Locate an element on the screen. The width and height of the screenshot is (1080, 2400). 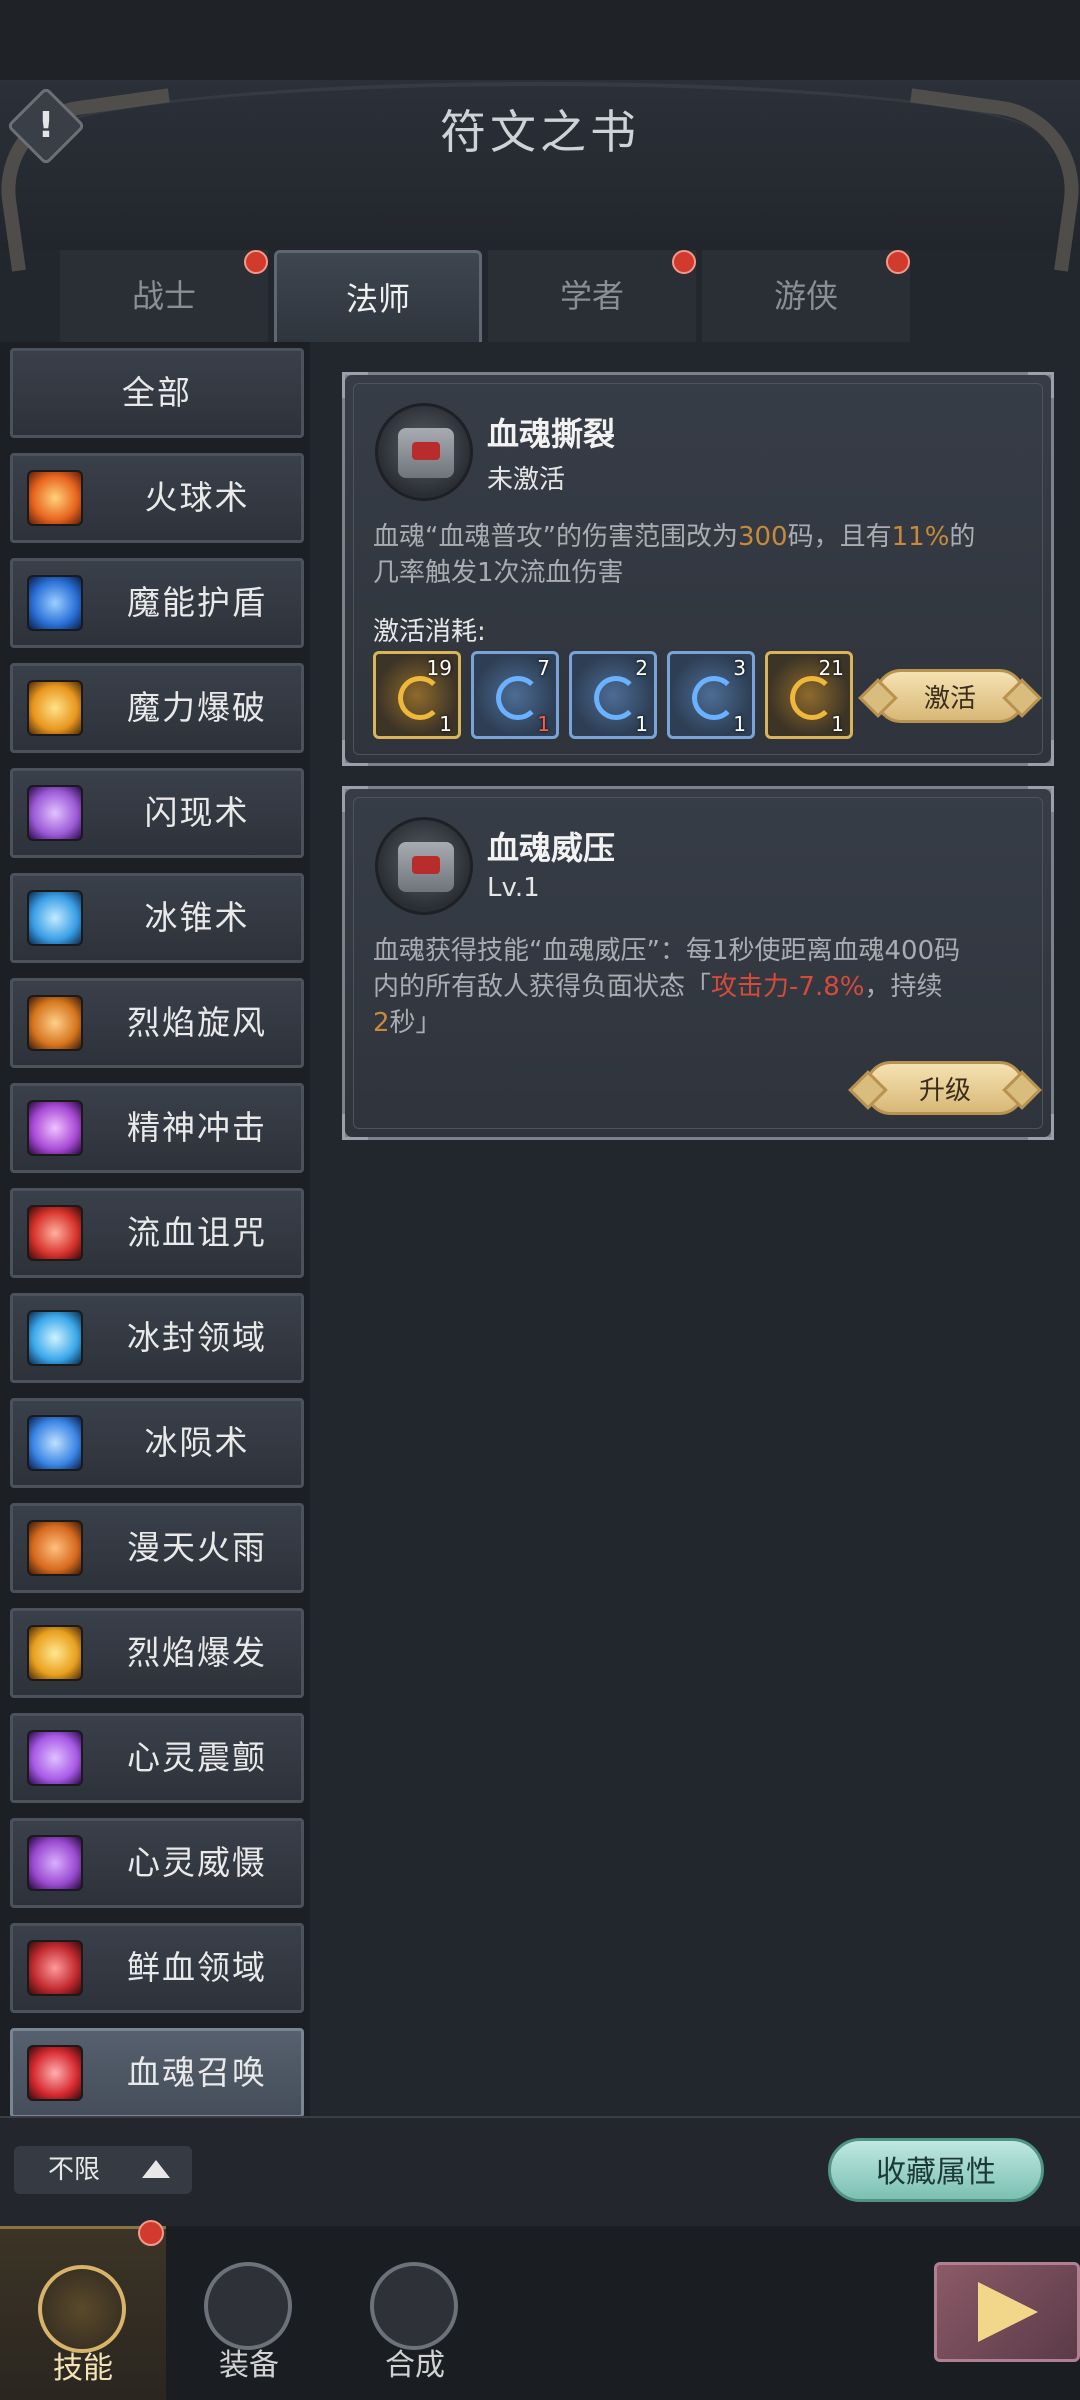
sidebar-item-mind-quake: 心灵震颤 is located at coordinates (157, 1758).